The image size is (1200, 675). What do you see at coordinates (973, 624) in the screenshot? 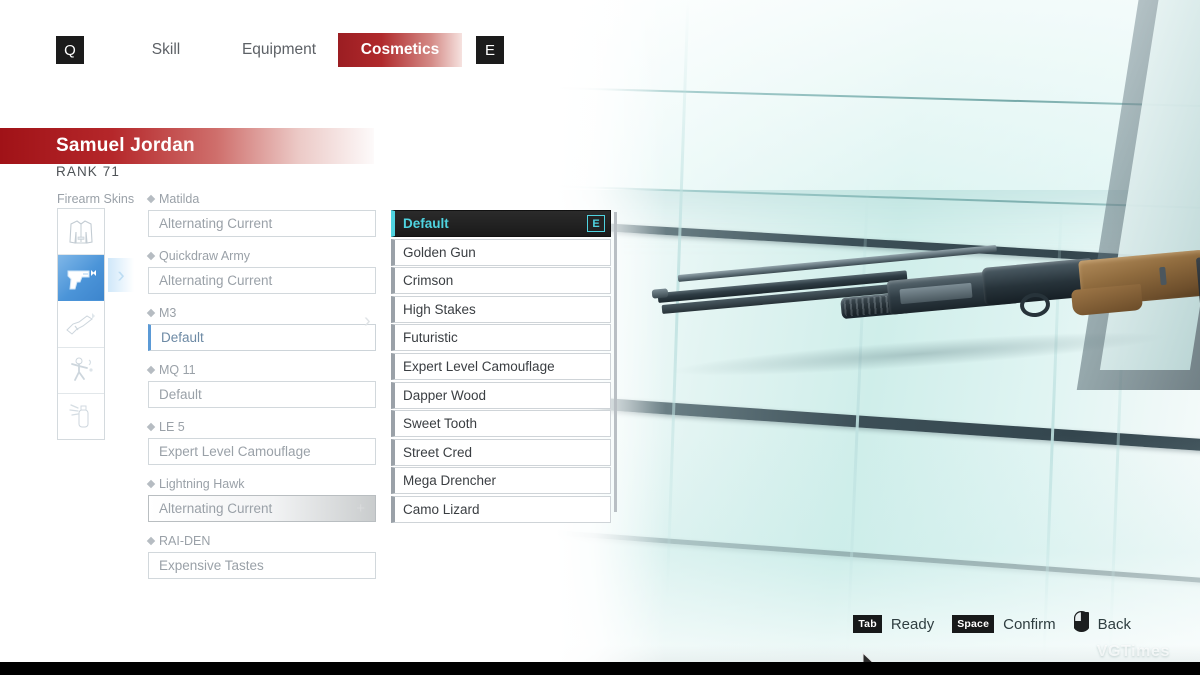
I see `hint-key-confirm: Space` at bounding box center [973, 624].